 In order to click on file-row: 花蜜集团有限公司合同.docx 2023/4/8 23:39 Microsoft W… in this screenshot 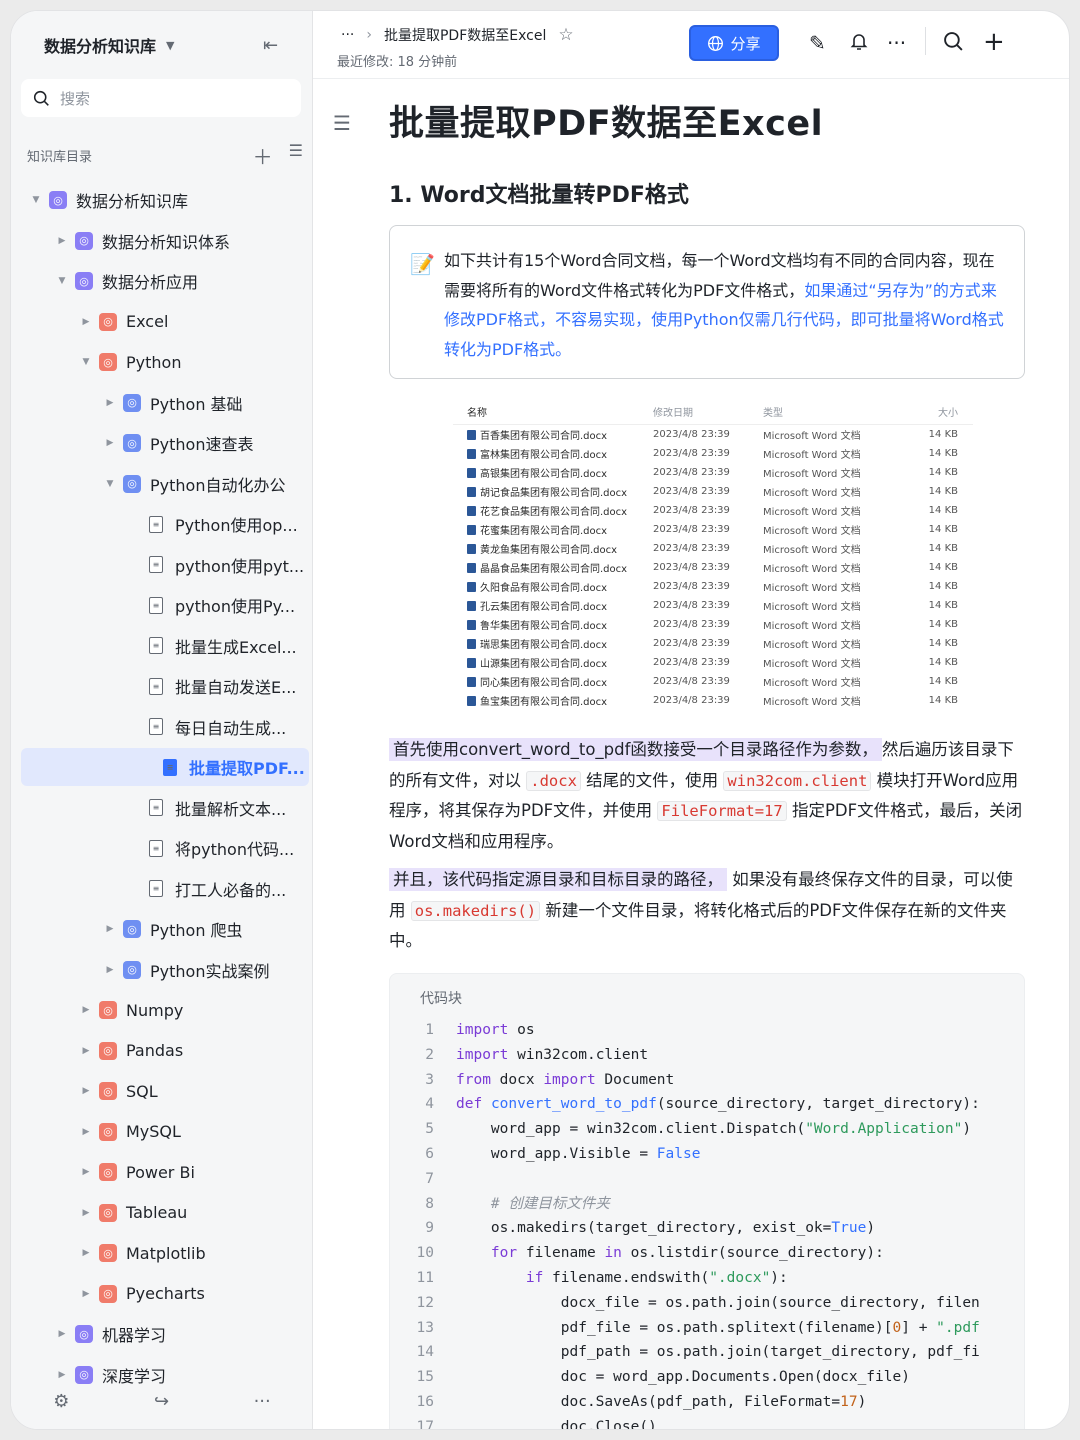, I will do `click(713, 529)`.